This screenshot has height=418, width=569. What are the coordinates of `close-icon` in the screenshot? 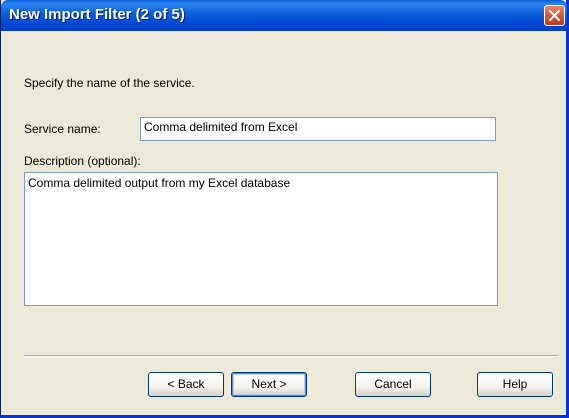 It's located at (554, 15).